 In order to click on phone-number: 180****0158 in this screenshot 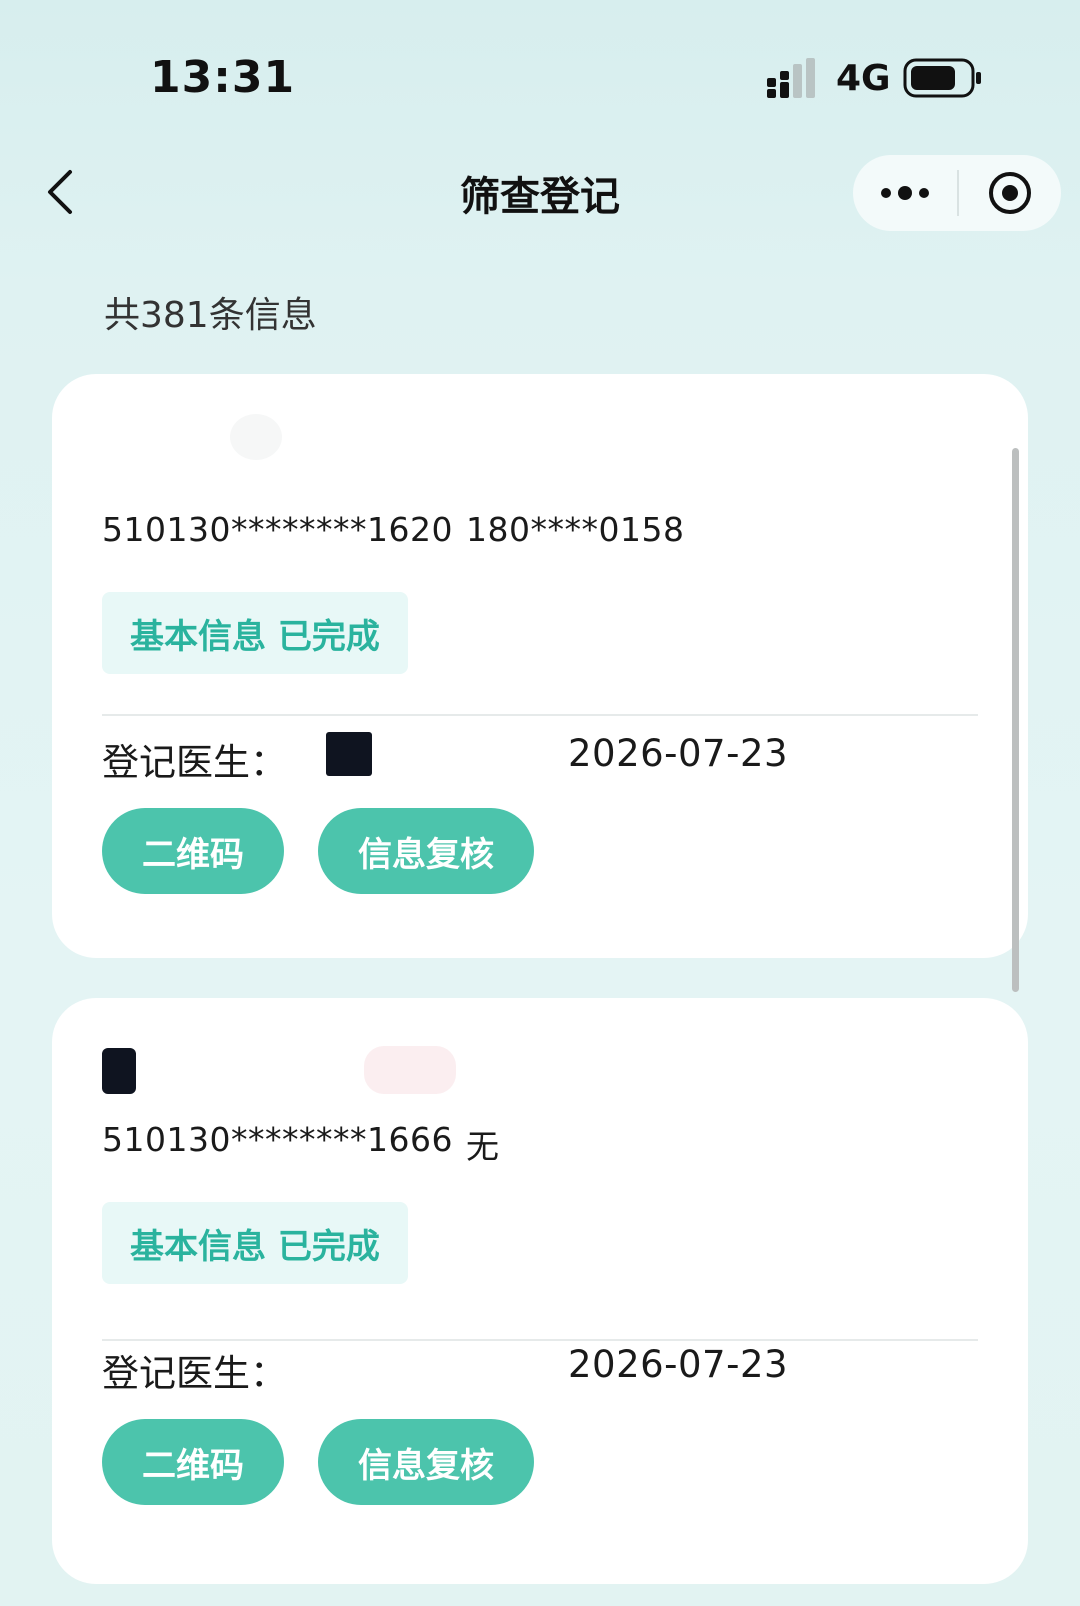, I will do `click(575, 529)`.